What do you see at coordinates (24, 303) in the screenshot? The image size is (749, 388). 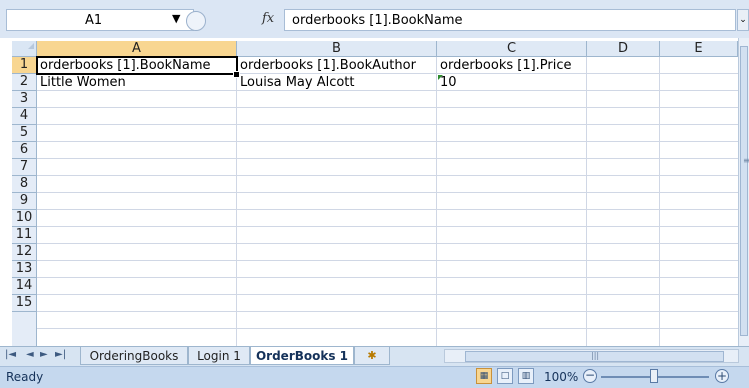 I see `row-header: 15` at bounding box center [24, 303].